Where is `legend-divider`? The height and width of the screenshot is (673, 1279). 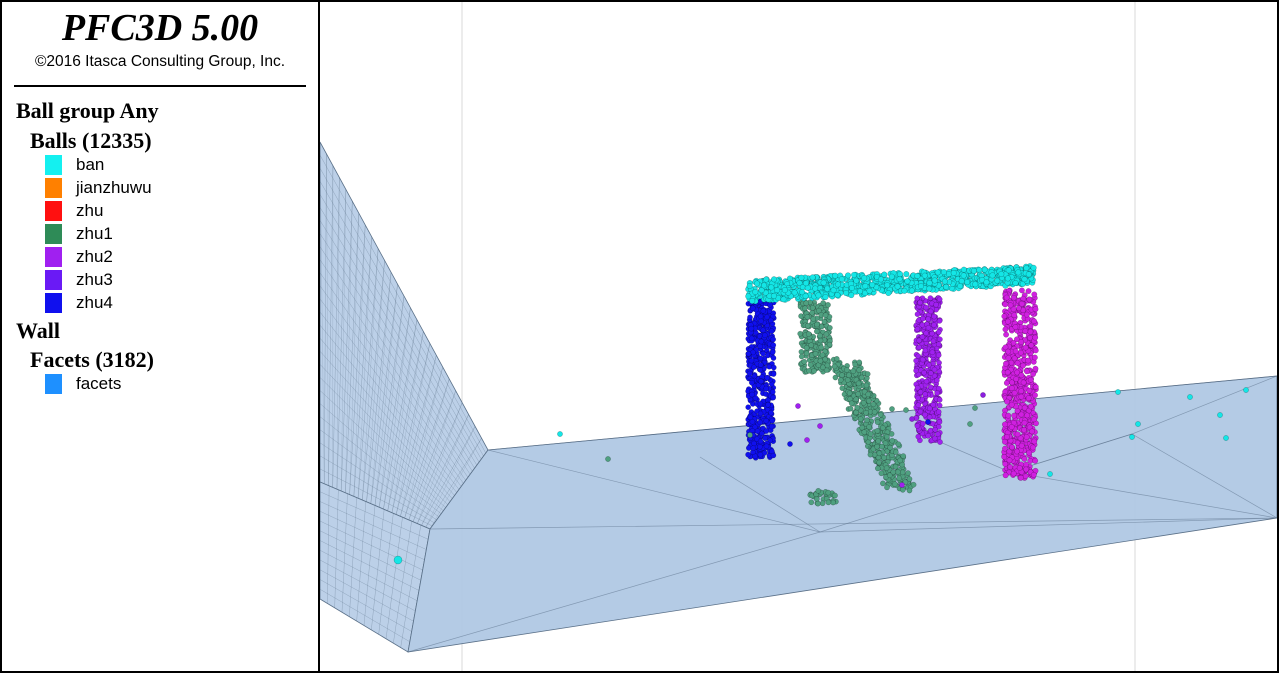
legend-divider is located at coordinates (160, 86).